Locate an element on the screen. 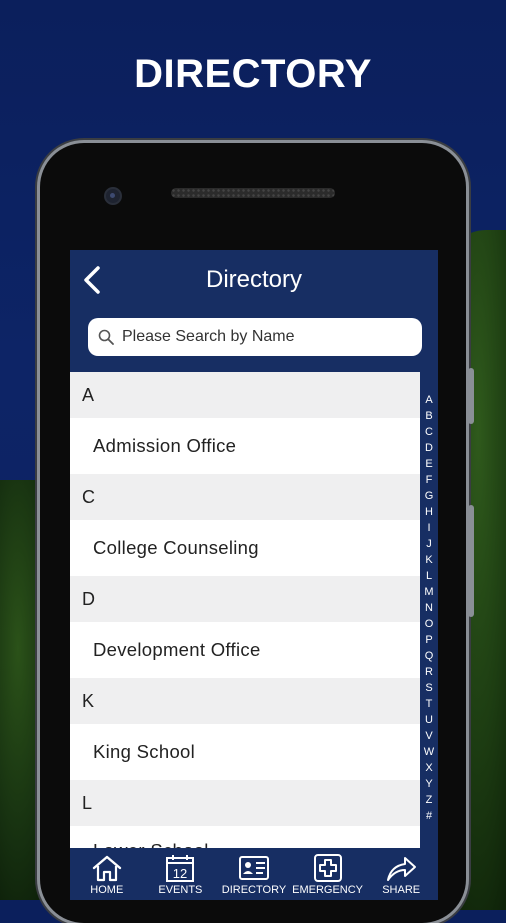 This screenshot has width=506, height=923. home-icon is located at coordinates (106, 868).